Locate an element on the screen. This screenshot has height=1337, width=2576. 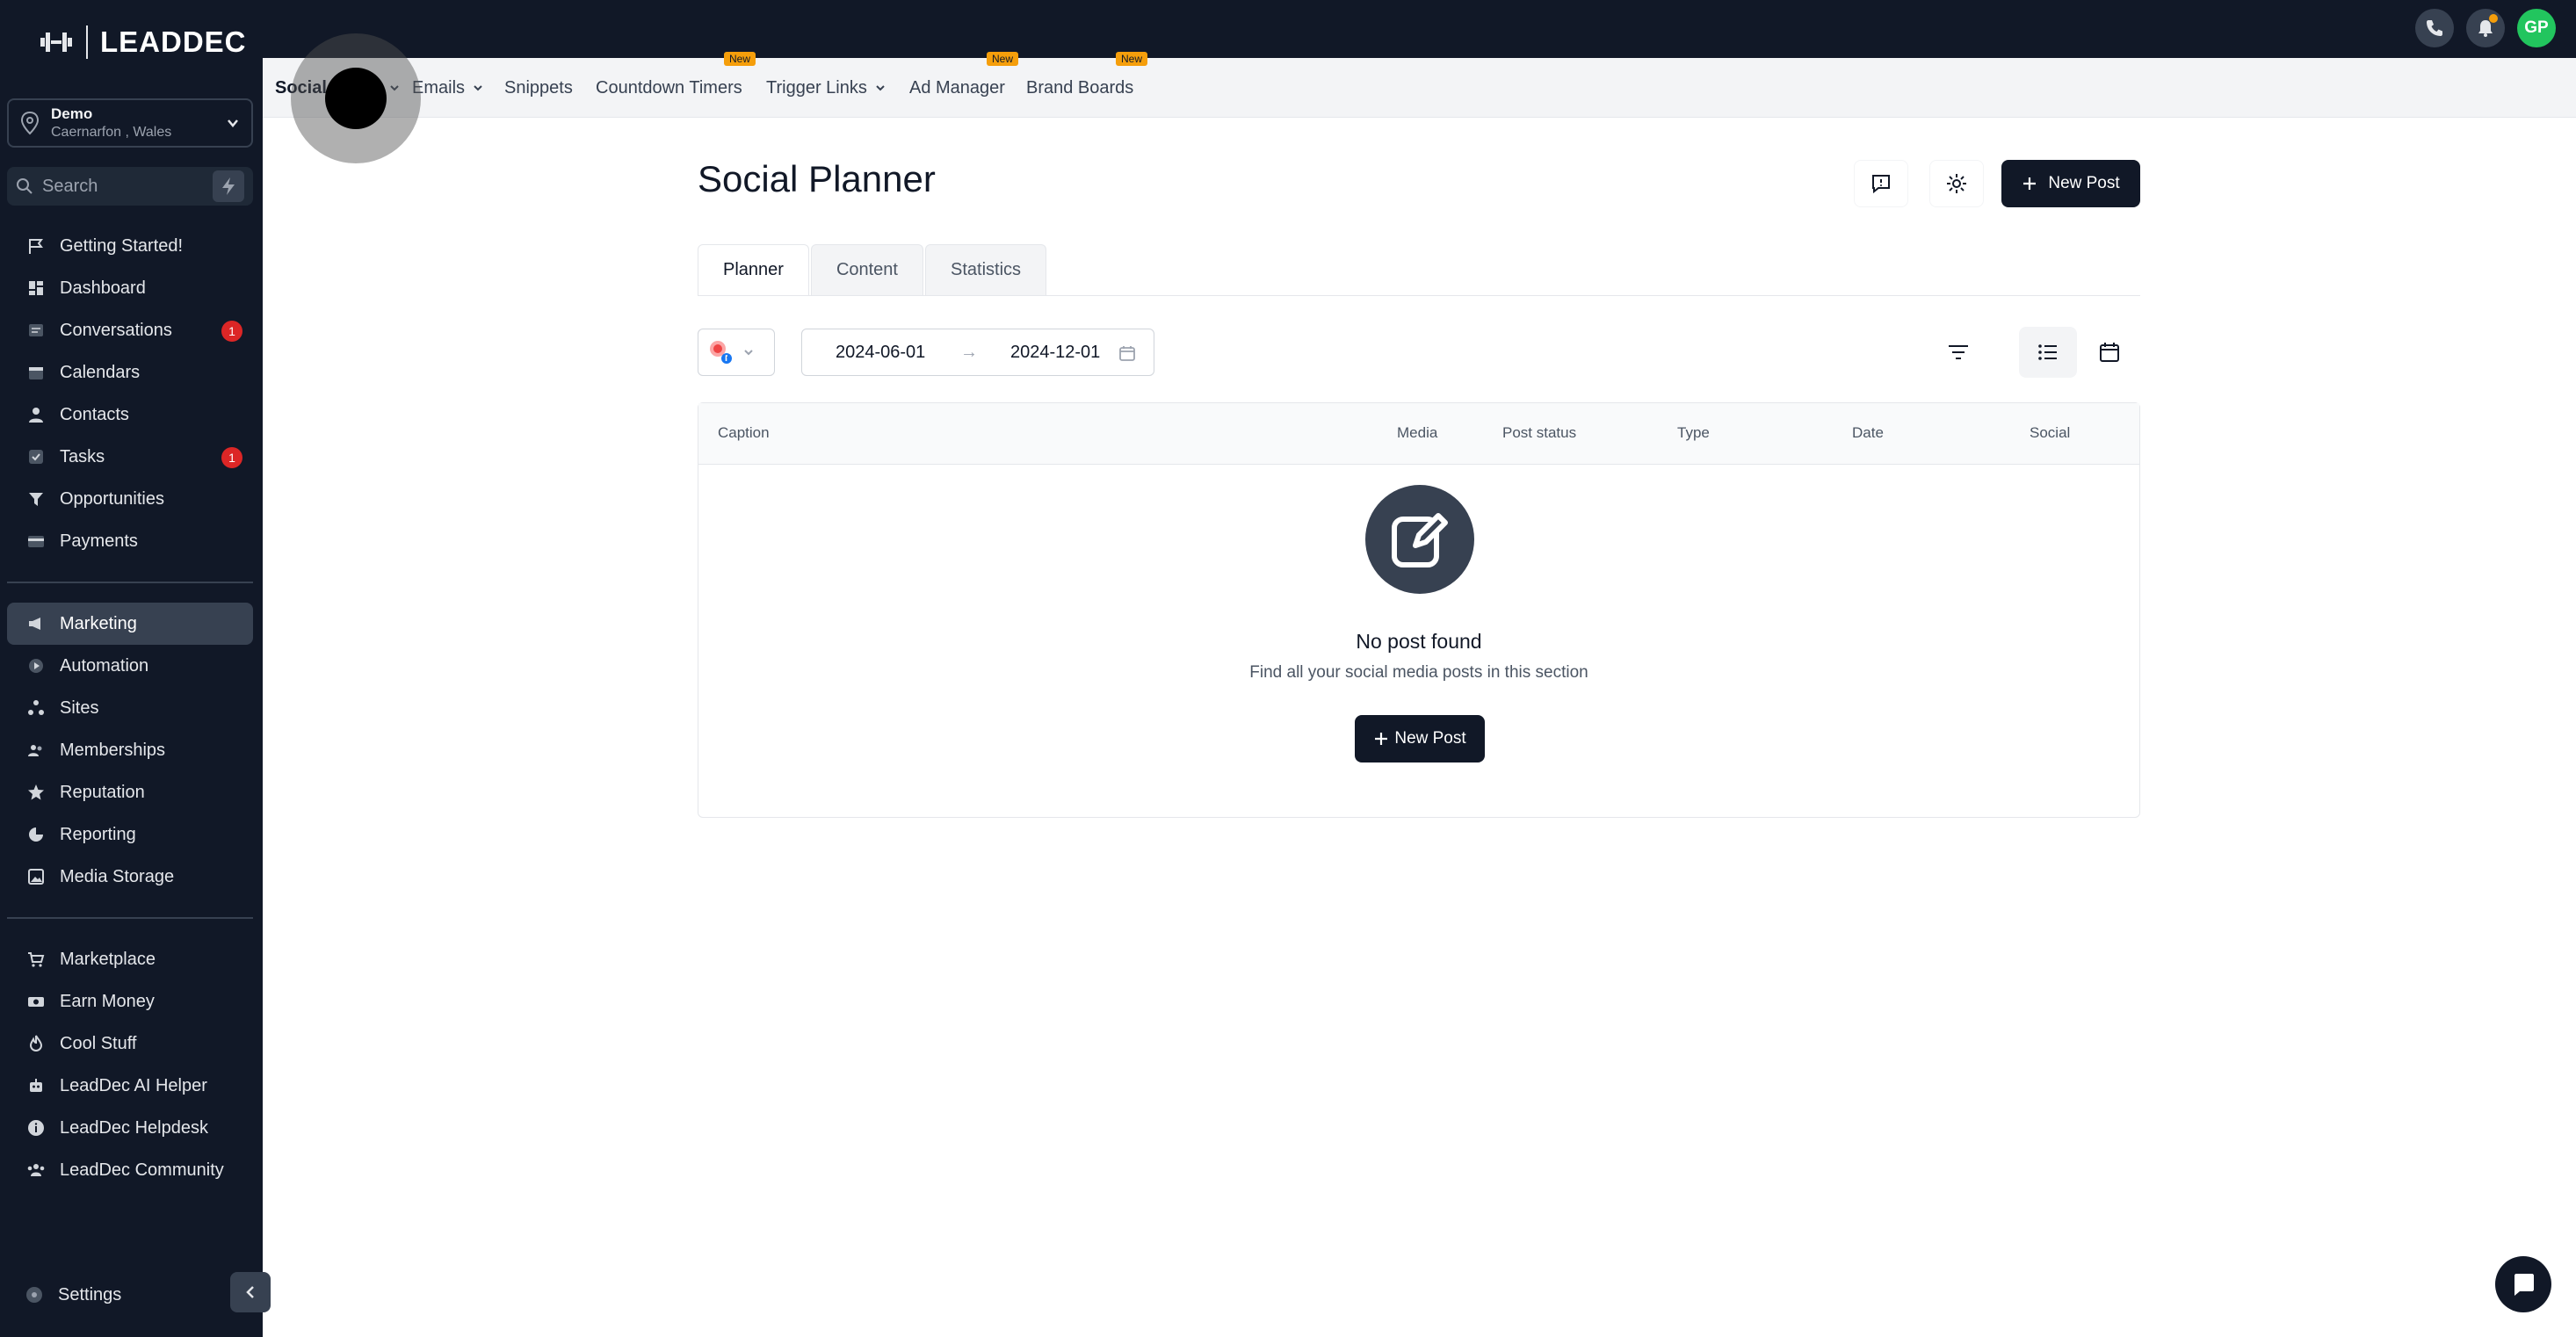
user-avatar: GP is located at coordinates (2536, 28).